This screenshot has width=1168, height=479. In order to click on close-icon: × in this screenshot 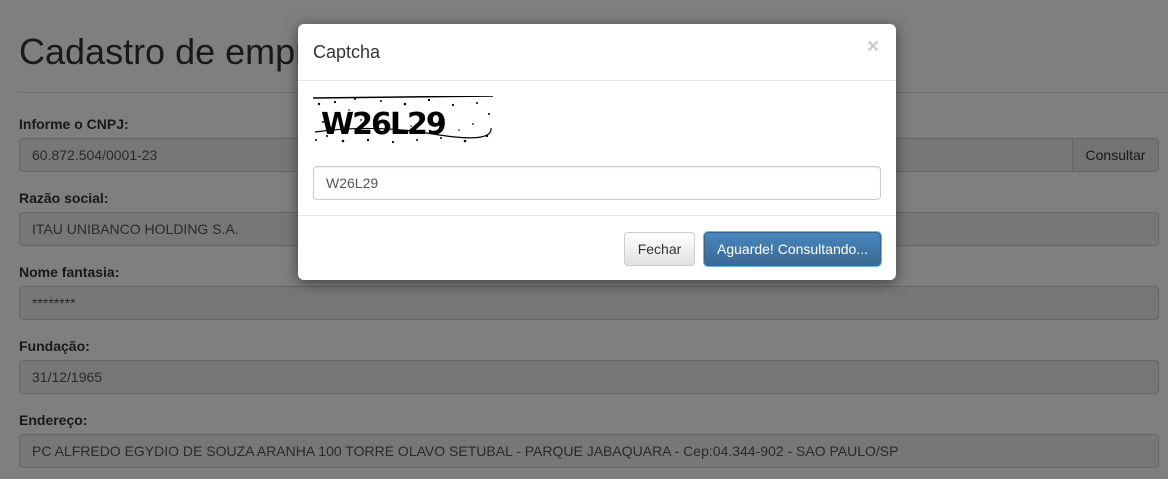, I will do `click(873, 47)`.